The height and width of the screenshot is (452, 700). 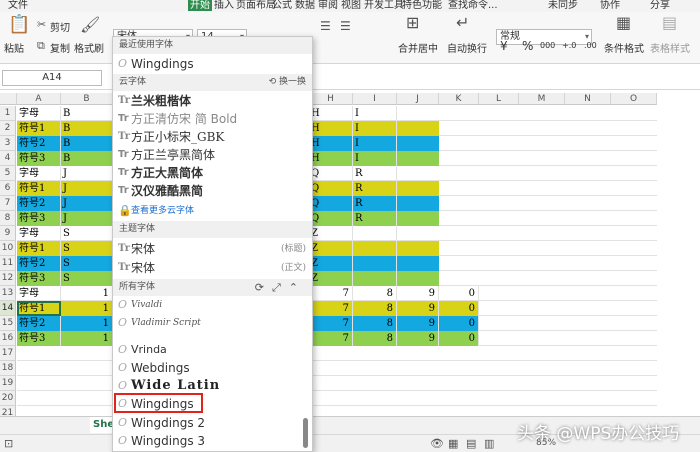 What do you see at coordinates (256, 5) in the screenshot?
I see `tab-page-layout: 页面布局` at bounding box center [256, 5].